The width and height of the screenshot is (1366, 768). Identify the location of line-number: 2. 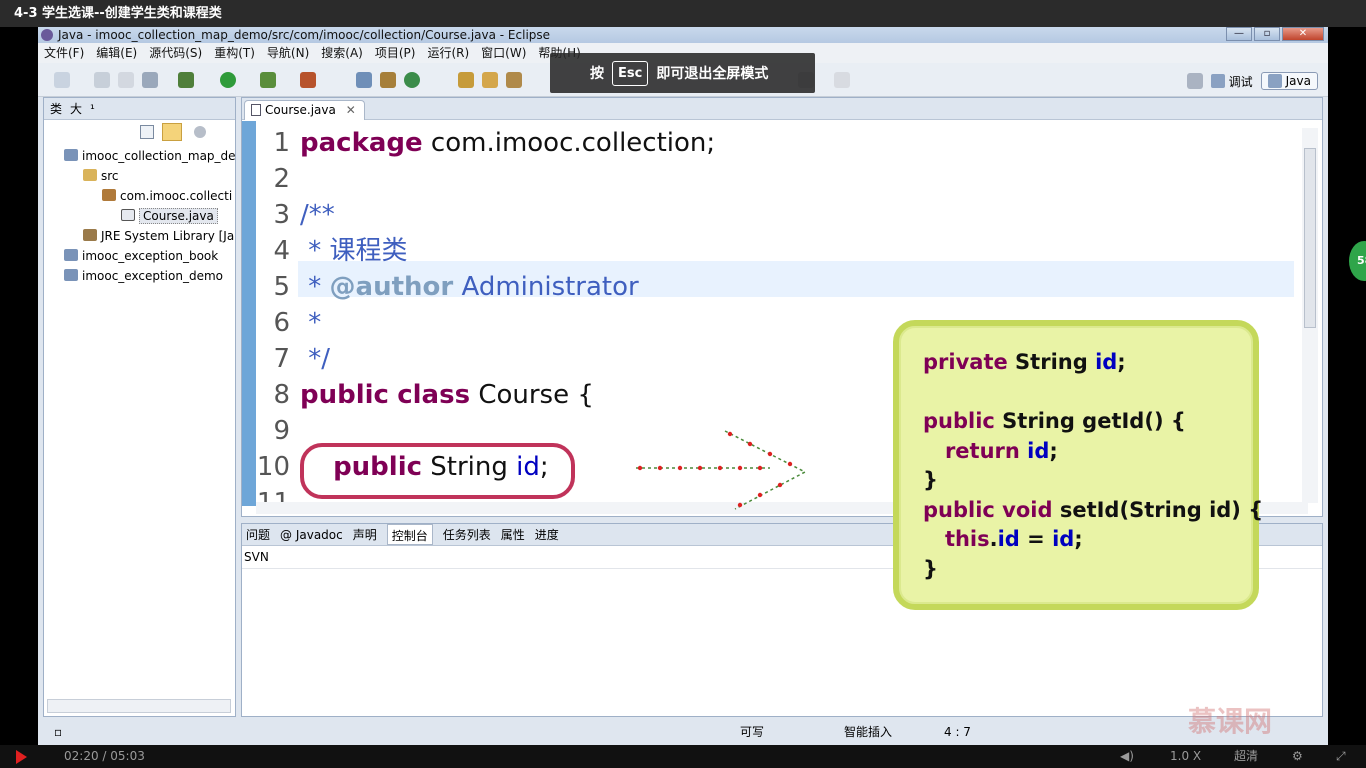
(281, 179).